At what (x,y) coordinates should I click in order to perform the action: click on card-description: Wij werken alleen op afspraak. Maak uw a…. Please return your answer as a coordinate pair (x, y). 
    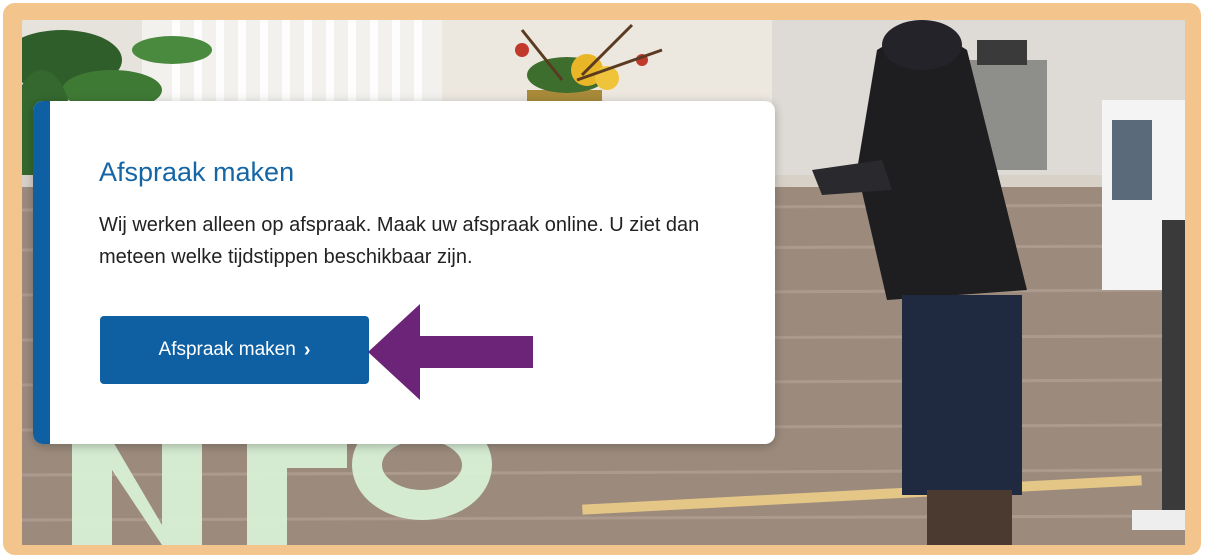
    Looking at the image, I should click on (399, 241).